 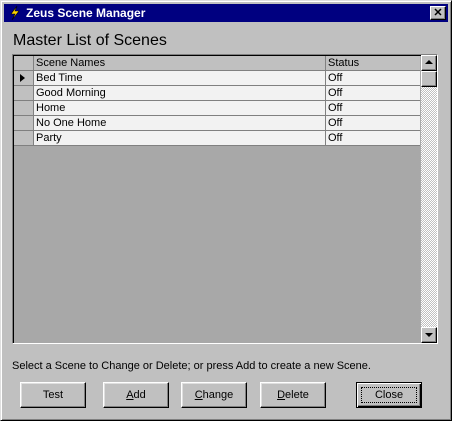 I want to click on test-button: Test, so click(x=53, y=395).